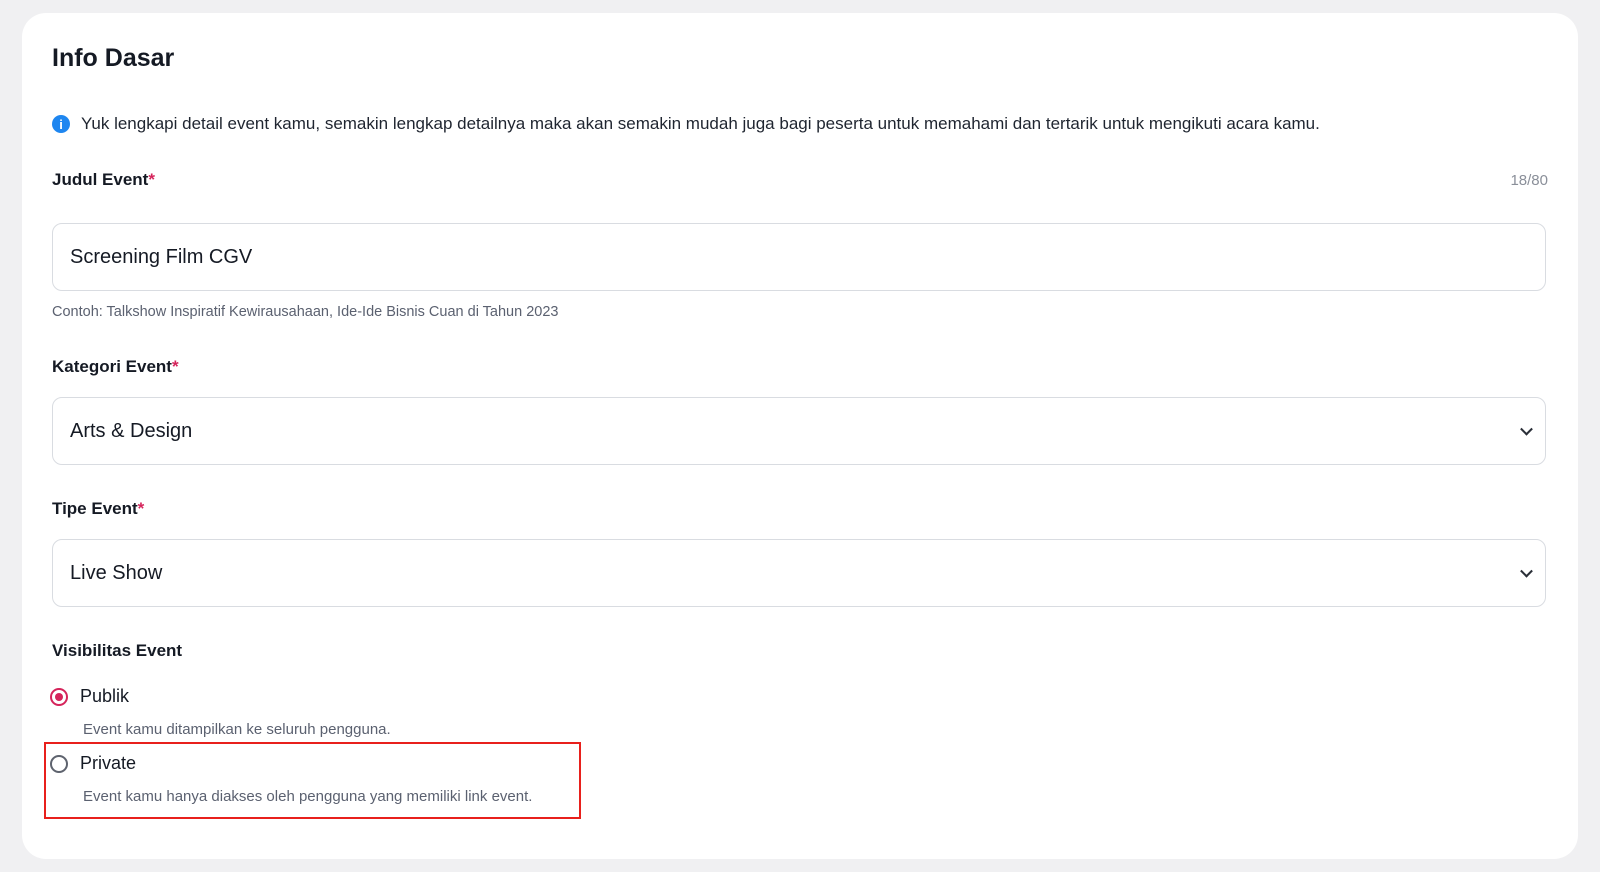 The width and height of the screenshot is (1600, 872). I want to click on radio-option-publik: Publik, so click(89, 696).